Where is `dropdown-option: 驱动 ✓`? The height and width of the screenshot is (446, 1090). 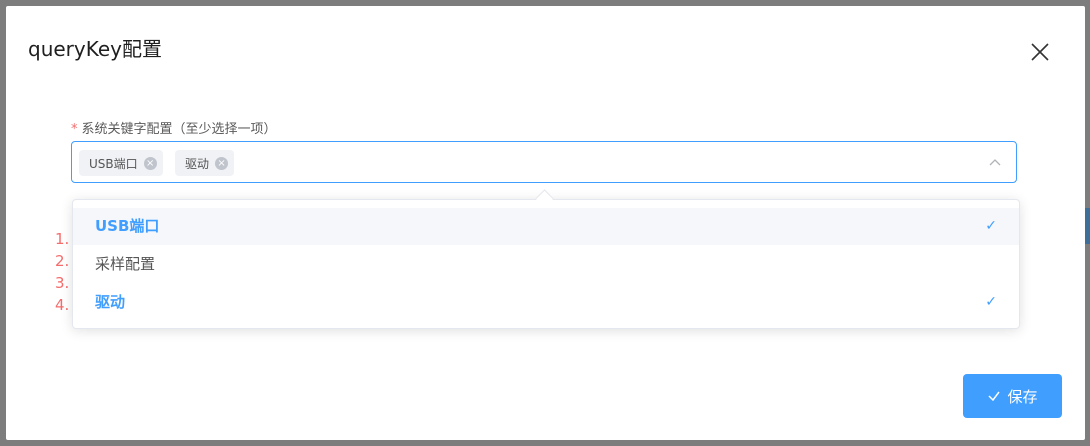
dropdown-option: 驱动 ✓ is located at coordinates (546, 302).